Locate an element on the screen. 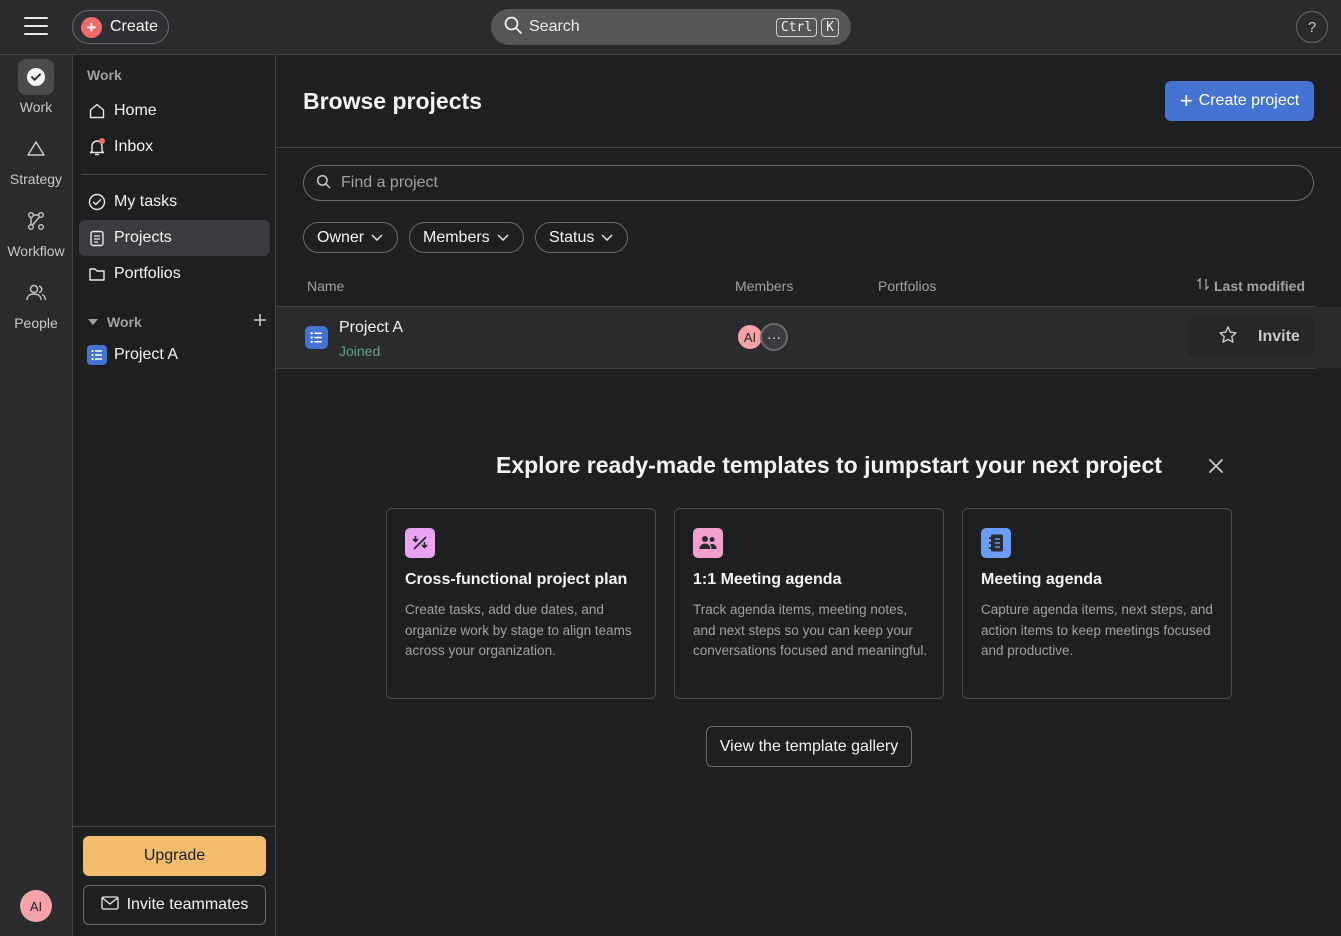  add-icon is located at coordinates (260, 322).